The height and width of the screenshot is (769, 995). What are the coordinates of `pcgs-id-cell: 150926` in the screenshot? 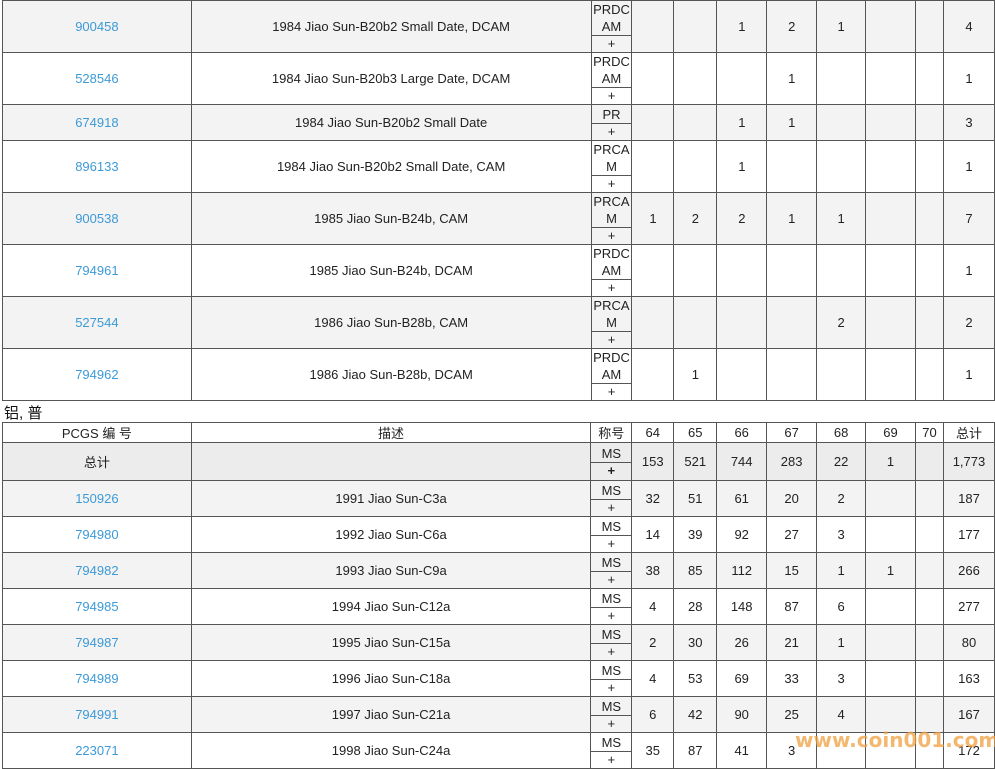 It's located at (97, 498).